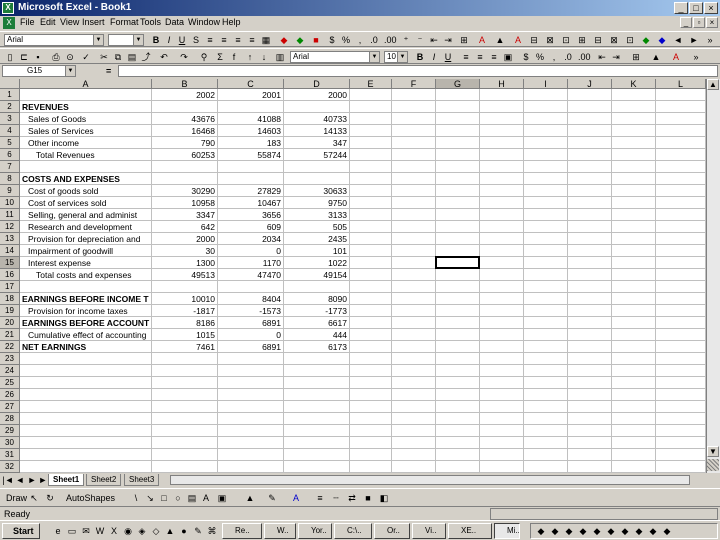 Image resolution: width=720 pixels, height=540 pixels. What do you see at coordinates (332, 40) in the screenshot?
I see `currency-icon: $` at bounding box center [332, 40].